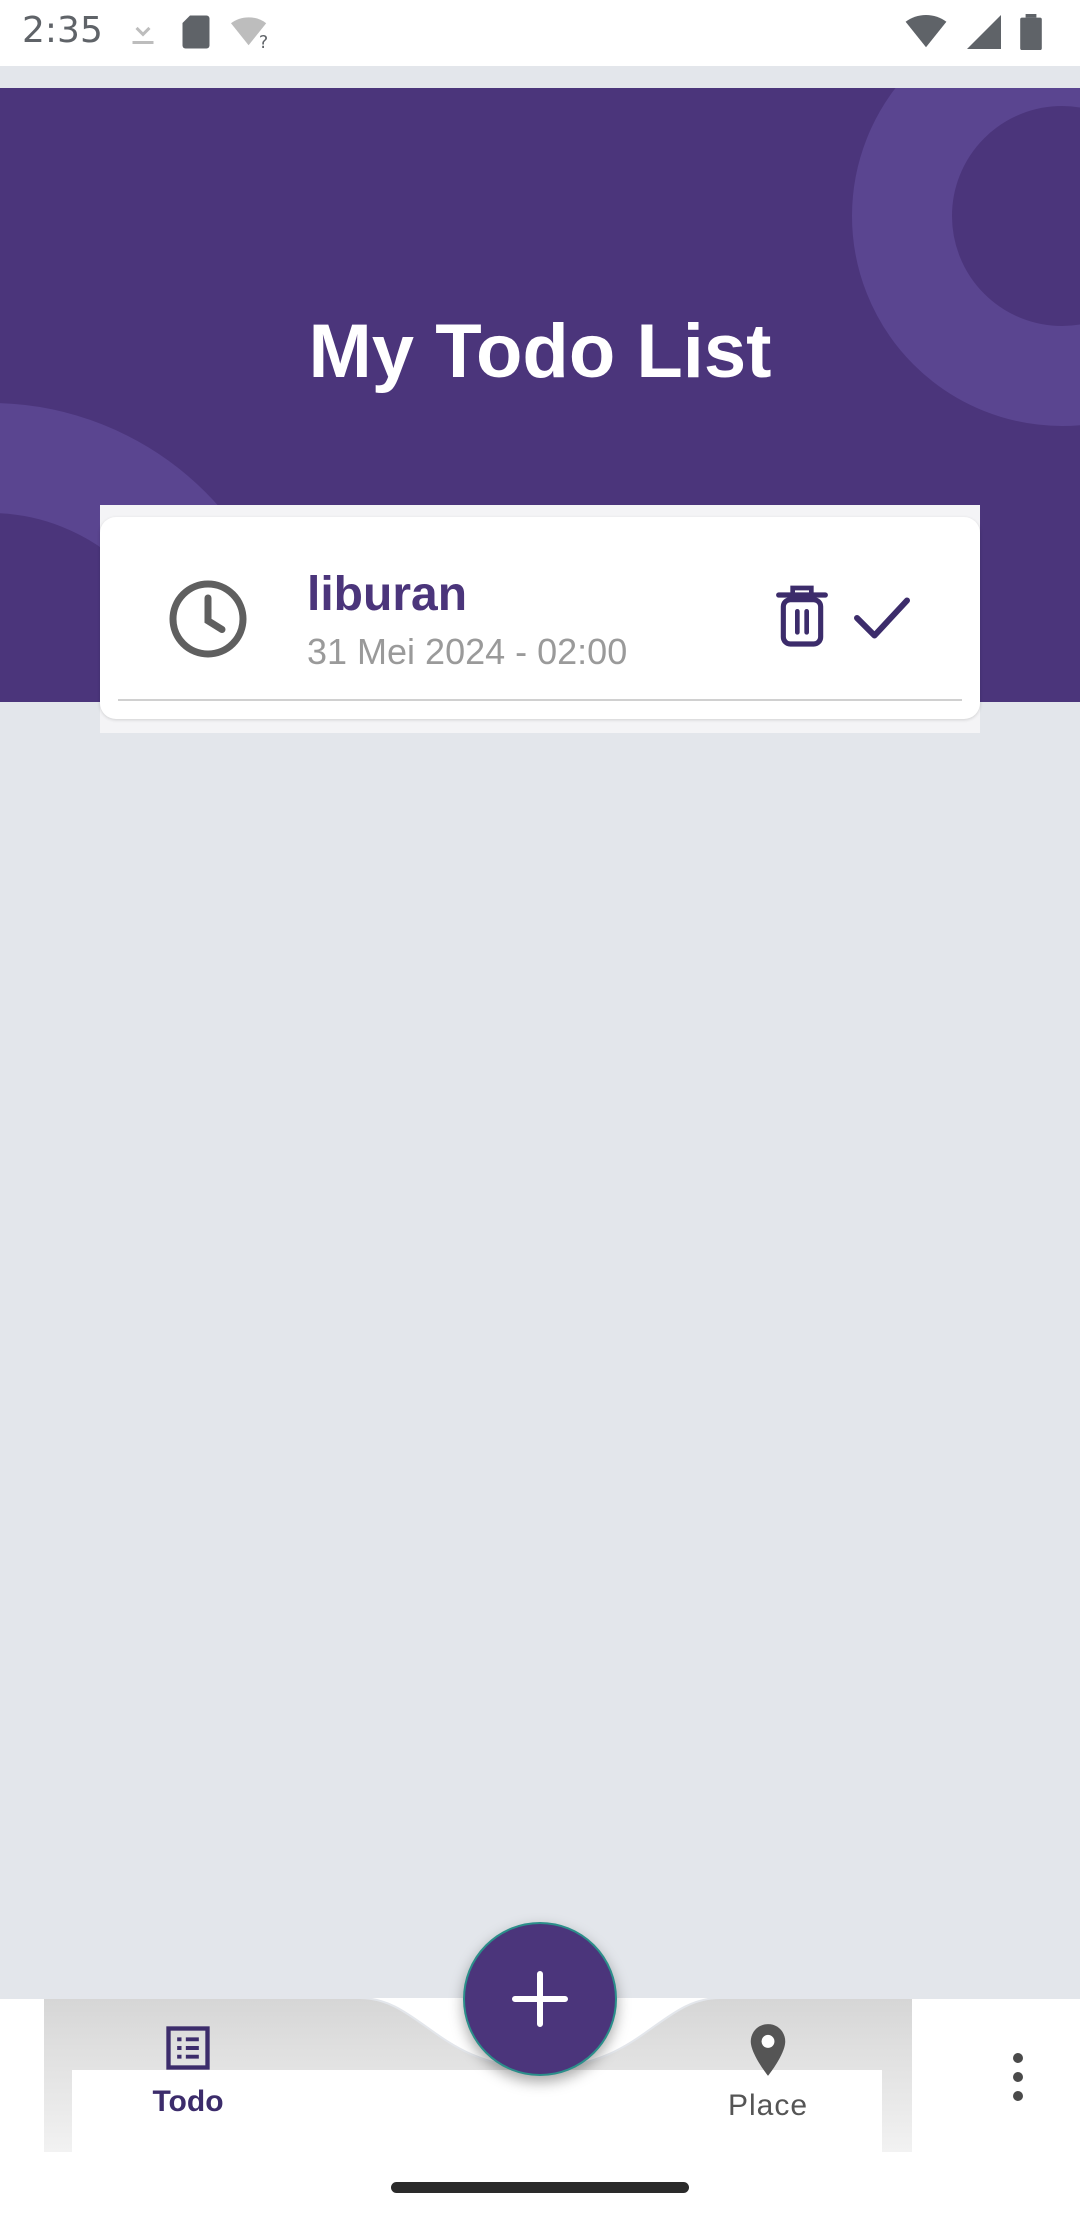  What do you see at coordinates (926, 31) in the screenshot?
I see `wifi-icon` at bounding box center [926, 31].